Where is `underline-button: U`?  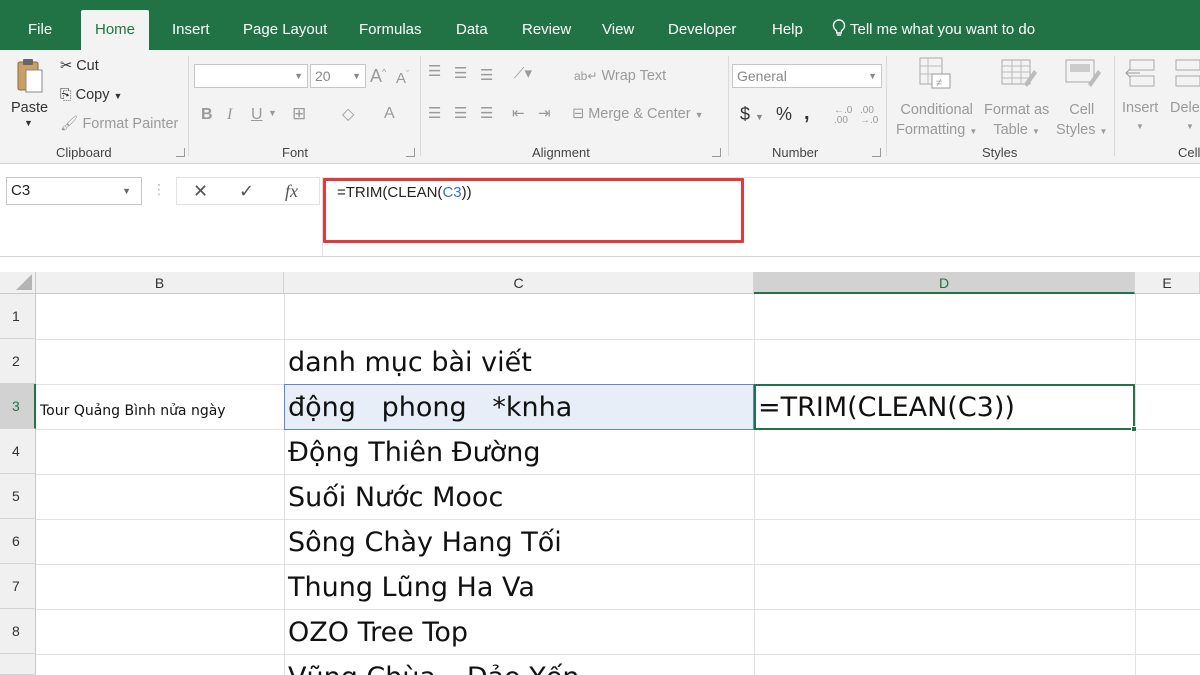 underline-button: U is located at coordinates (257, 115).